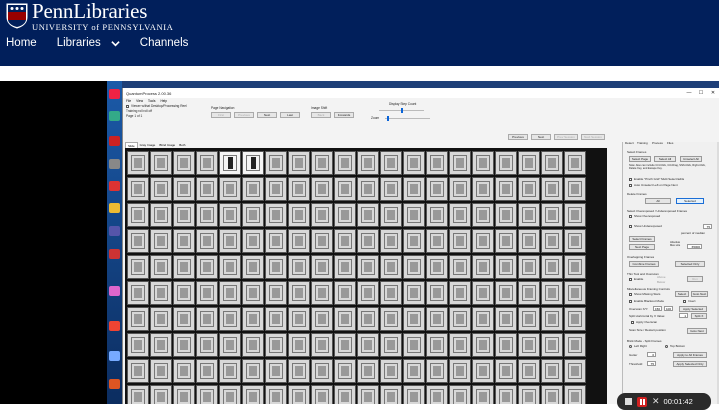  I want to click on side-tab-files: Files, so click(670, 143).